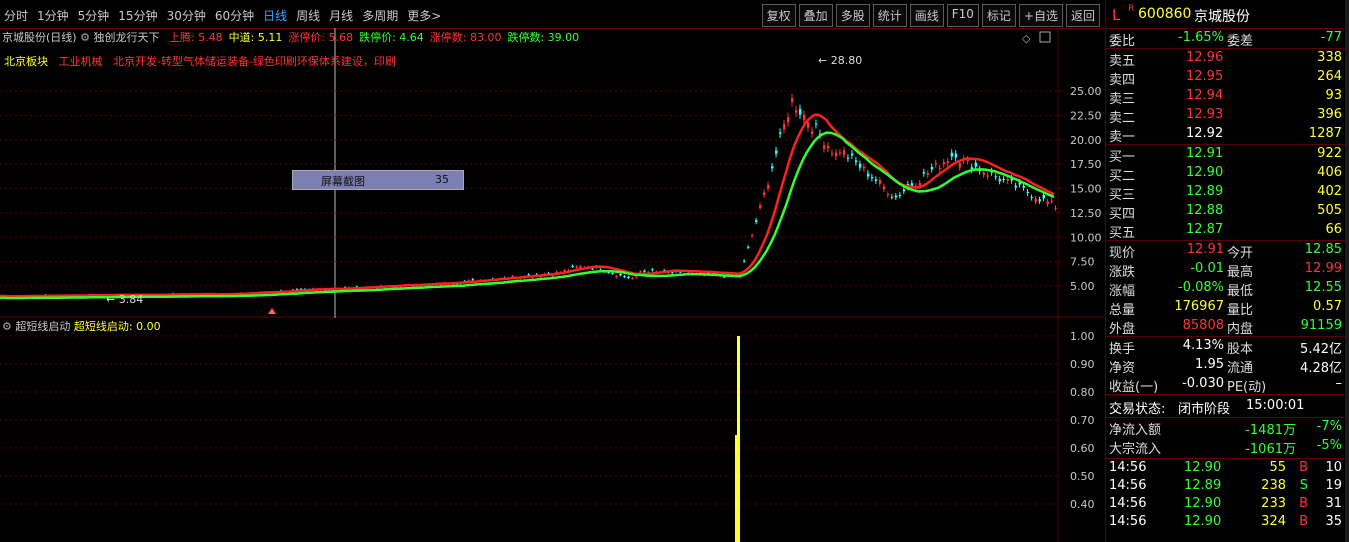  Describe the element at coordinates (1203, 485) in the screenshot. I see `tick-price: 12.89` at that location.